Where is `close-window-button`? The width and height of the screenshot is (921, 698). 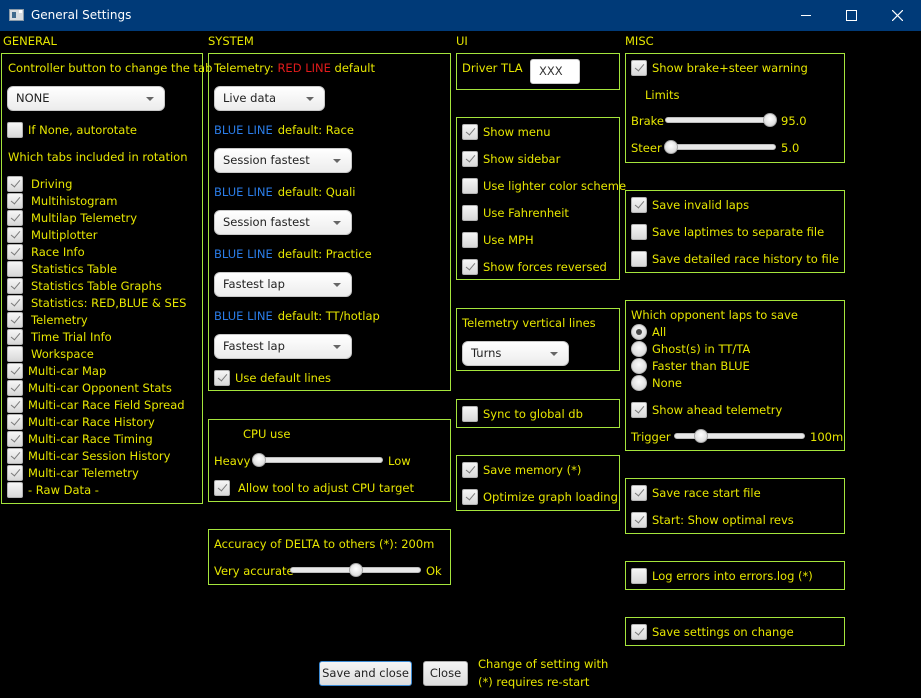
close-window-button is located at coordinates (897, 15).